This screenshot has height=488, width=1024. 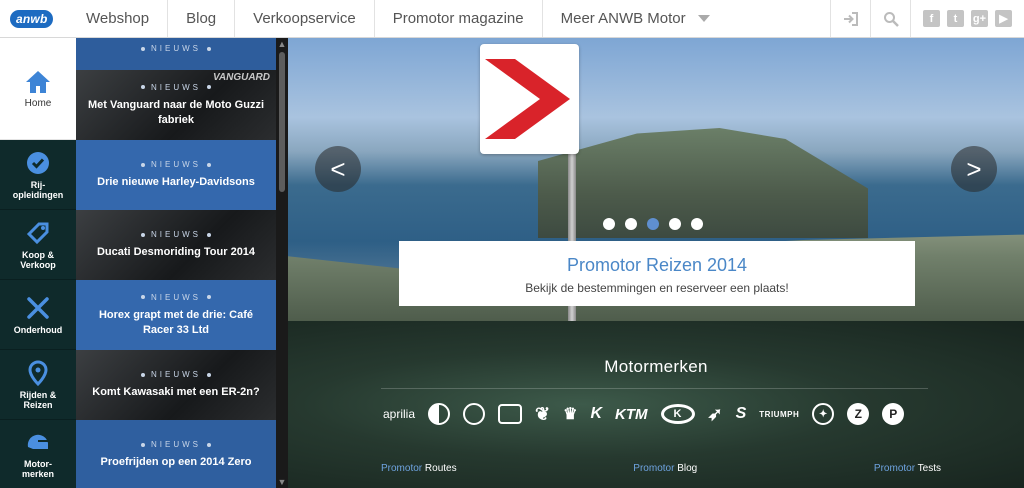 I want to click on prev-slide-button: <, so click(x=338, y=169).